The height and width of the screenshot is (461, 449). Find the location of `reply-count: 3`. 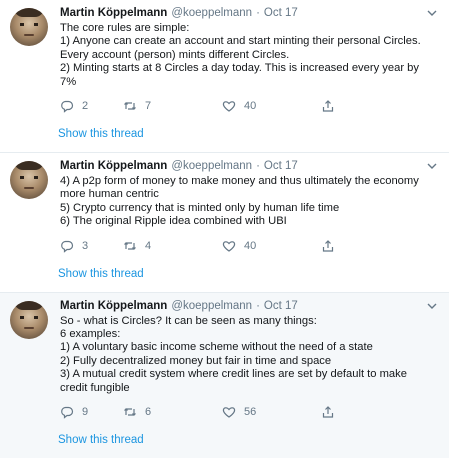

reply-count: 3 is located at coordinates (85, 245).